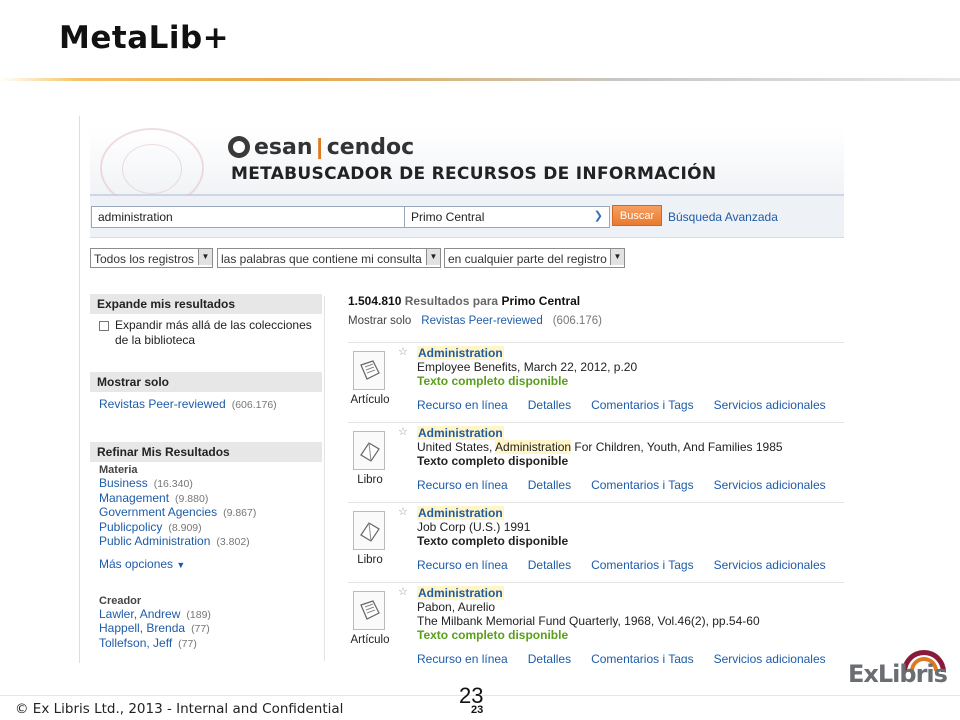  What do you see at coordinates (481, 321) in the screenshot?
I see `show-only-peer-reviewed-link: Revistas Peer-reviewed` at bounding box center [481, 321].